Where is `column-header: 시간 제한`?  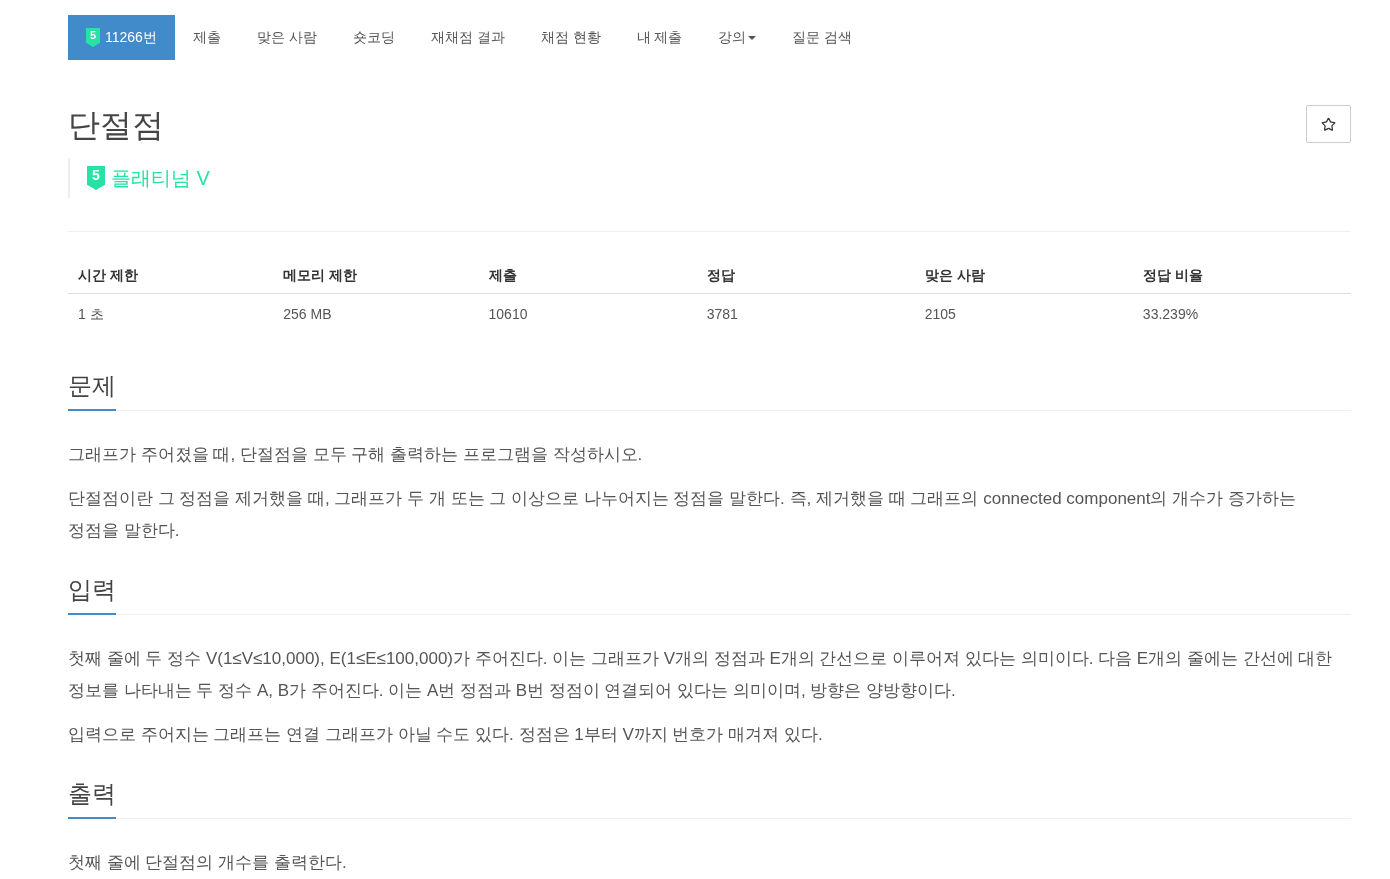 column-header: 시간 제한 is located at coordinates (171, 275).